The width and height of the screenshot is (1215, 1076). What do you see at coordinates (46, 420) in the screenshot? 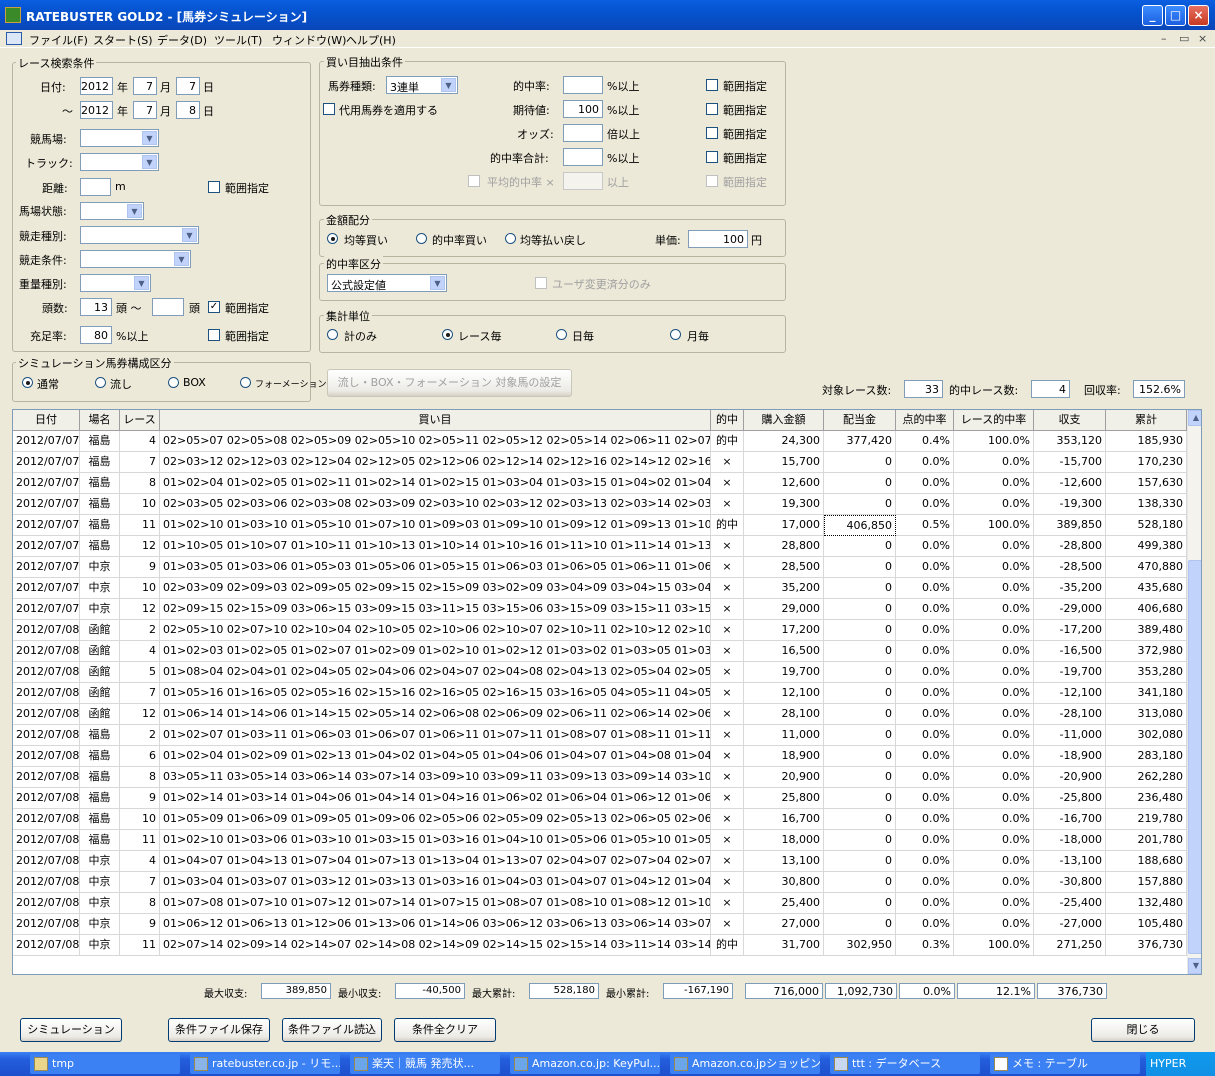
I see `header-date: 日付` at bounding box center [46, 420].